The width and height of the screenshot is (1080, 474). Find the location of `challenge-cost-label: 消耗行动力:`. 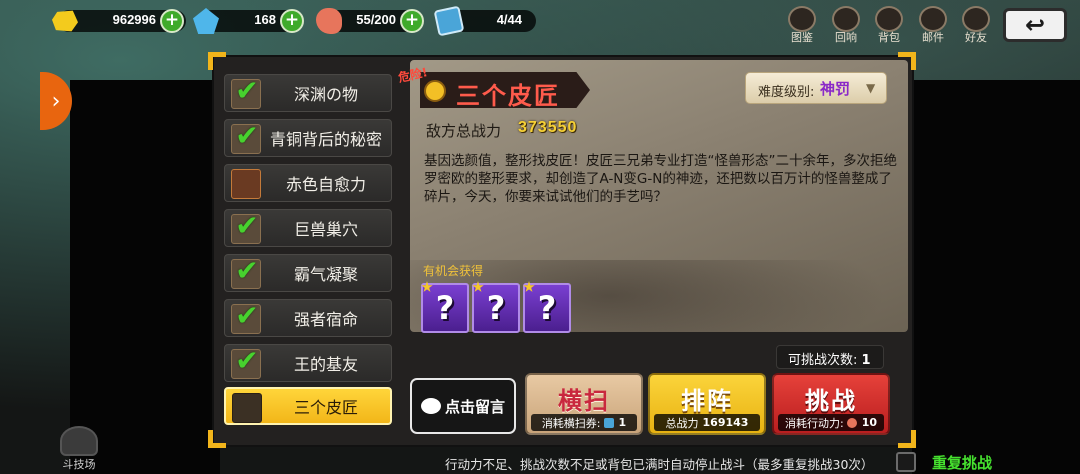

challenge-cost-label: 消耗行动力: is located at coordinates (814, 423).